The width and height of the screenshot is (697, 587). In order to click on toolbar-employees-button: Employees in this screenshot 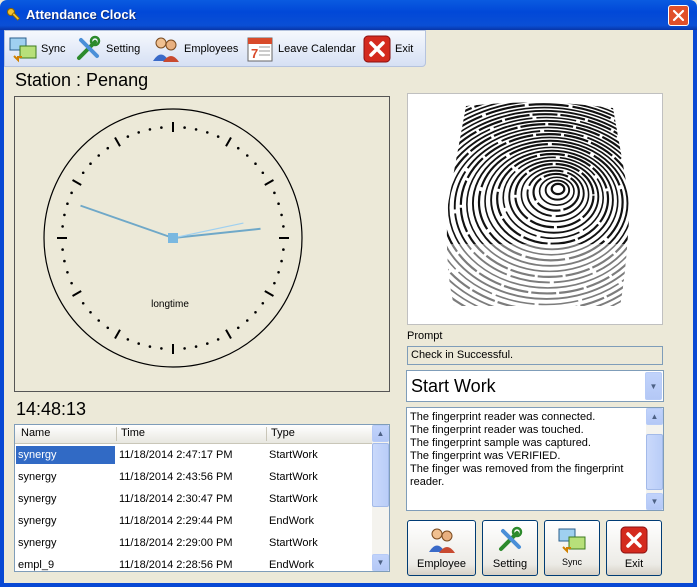, I will do `click(194, 49)`.